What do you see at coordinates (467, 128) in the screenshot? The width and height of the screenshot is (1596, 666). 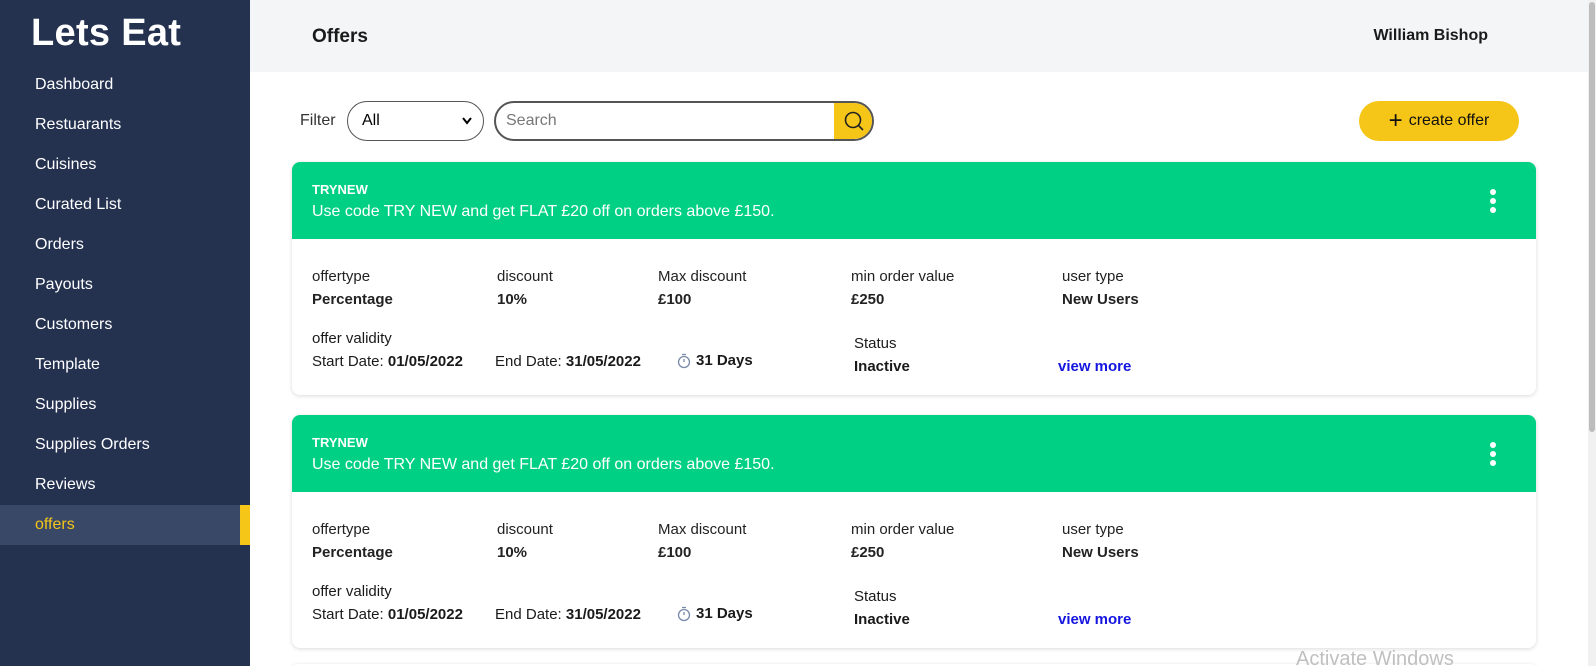 I see `chevron-down-icon` at bounding box center [467, 128].